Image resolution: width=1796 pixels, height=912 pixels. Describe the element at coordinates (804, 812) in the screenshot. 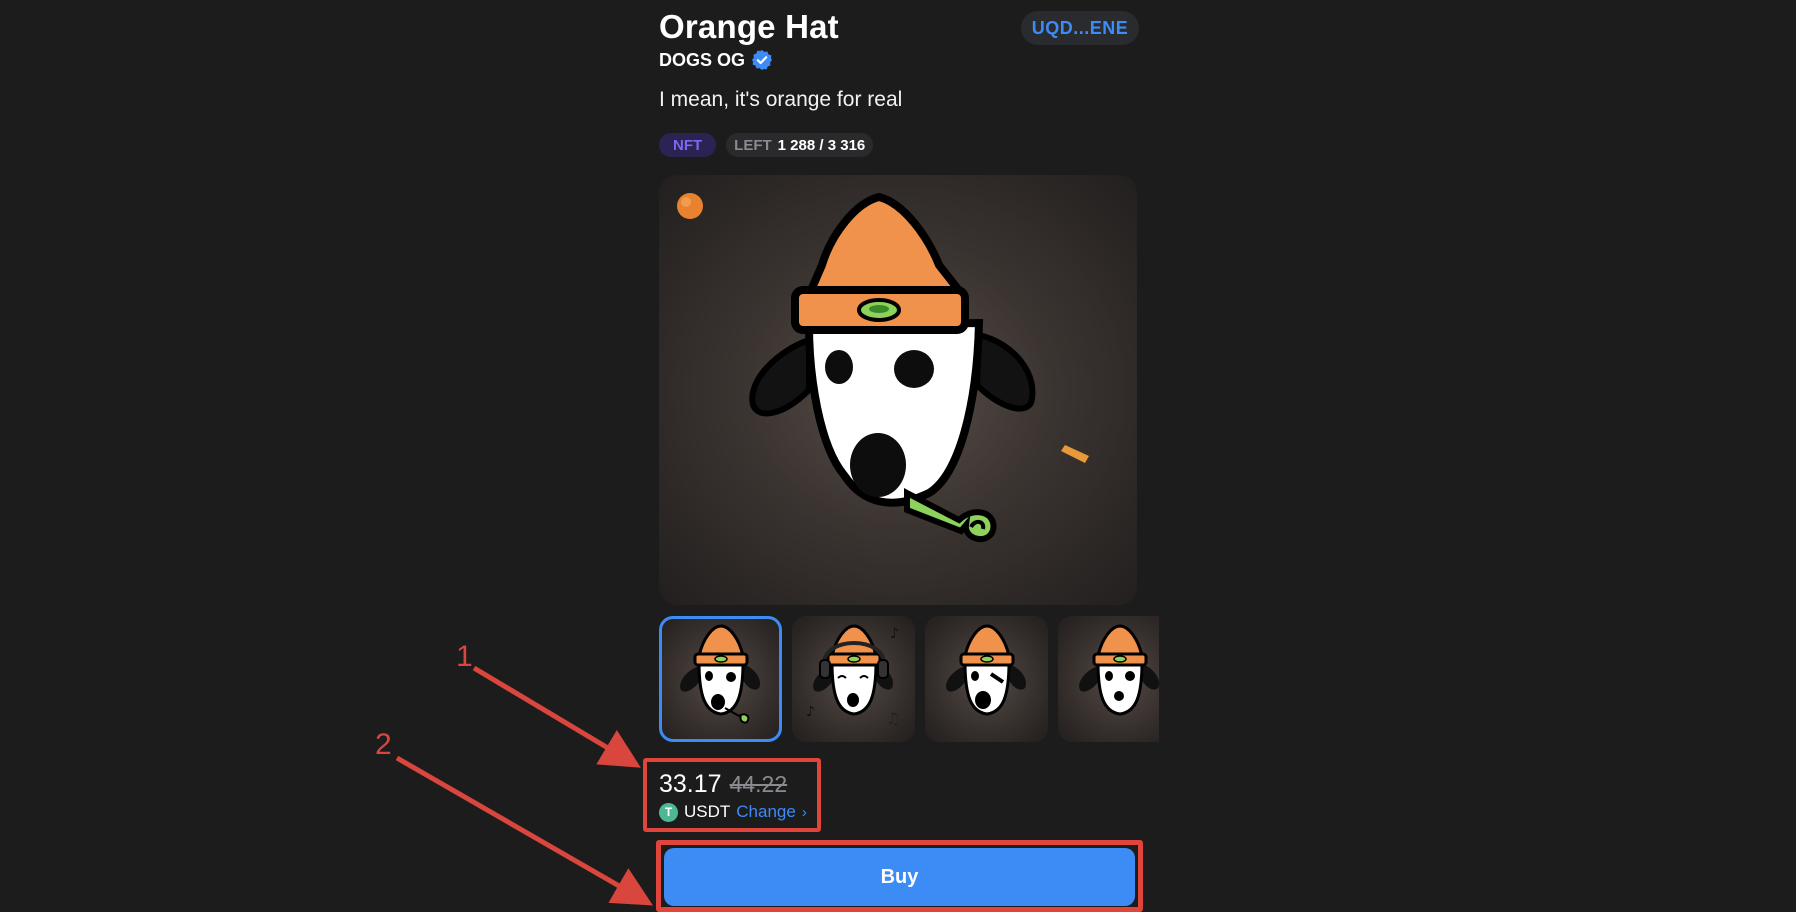

I see `chevron-right-icon: ›` at that location.